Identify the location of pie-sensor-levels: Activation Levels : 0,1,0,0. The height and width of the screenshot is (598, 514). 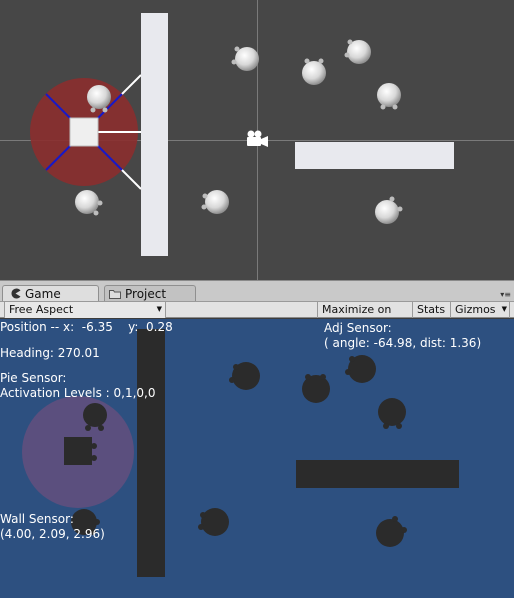
(78, 393).